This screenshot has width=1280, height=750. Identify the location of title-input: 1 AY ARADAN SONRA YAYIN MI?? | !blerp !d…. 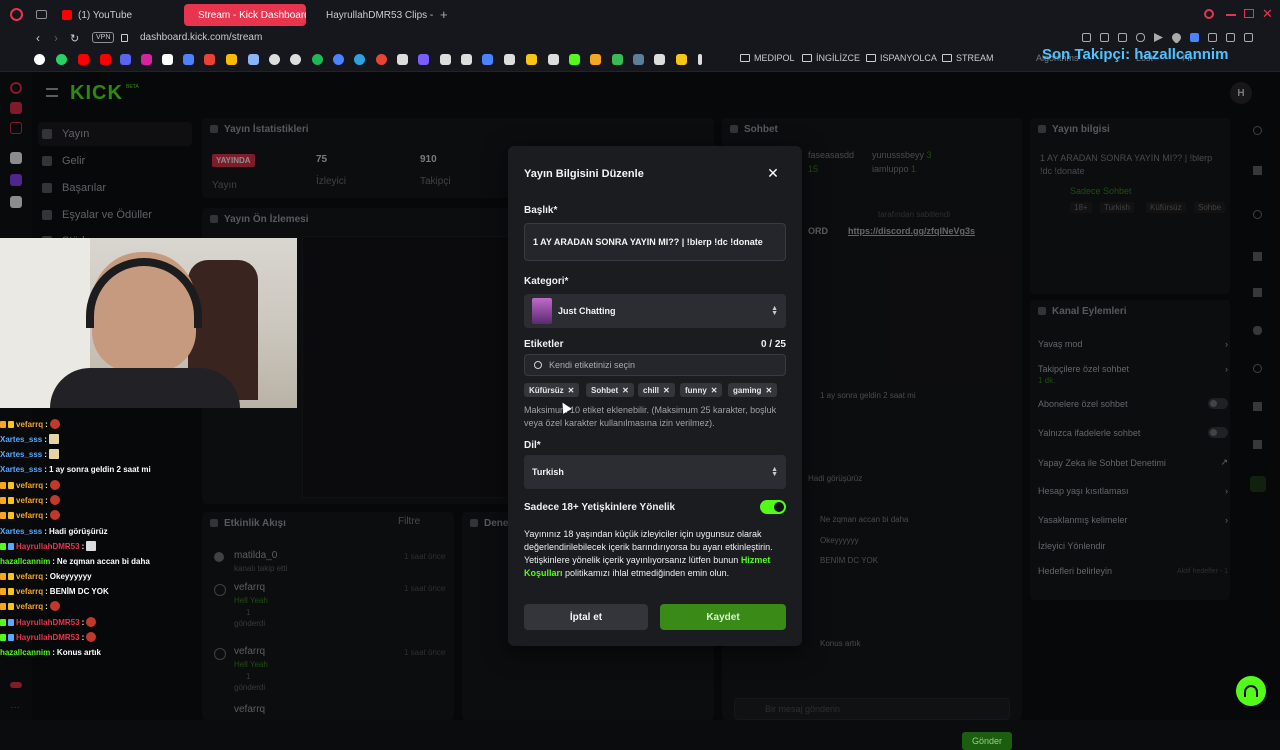
(655, 242).